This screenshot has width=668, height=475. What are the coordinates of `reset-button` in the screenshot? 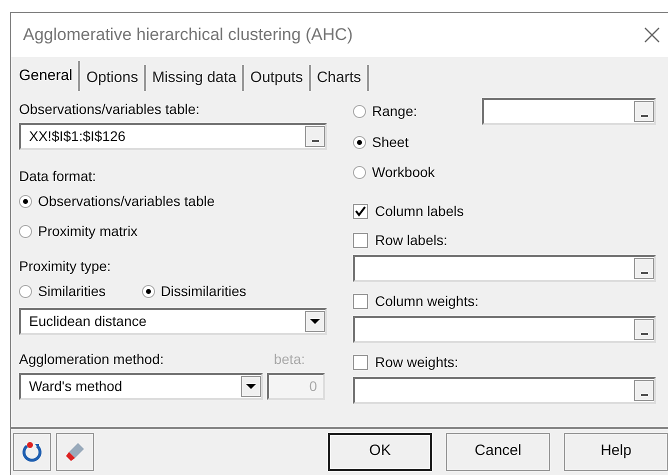 It's located at (32, 451).